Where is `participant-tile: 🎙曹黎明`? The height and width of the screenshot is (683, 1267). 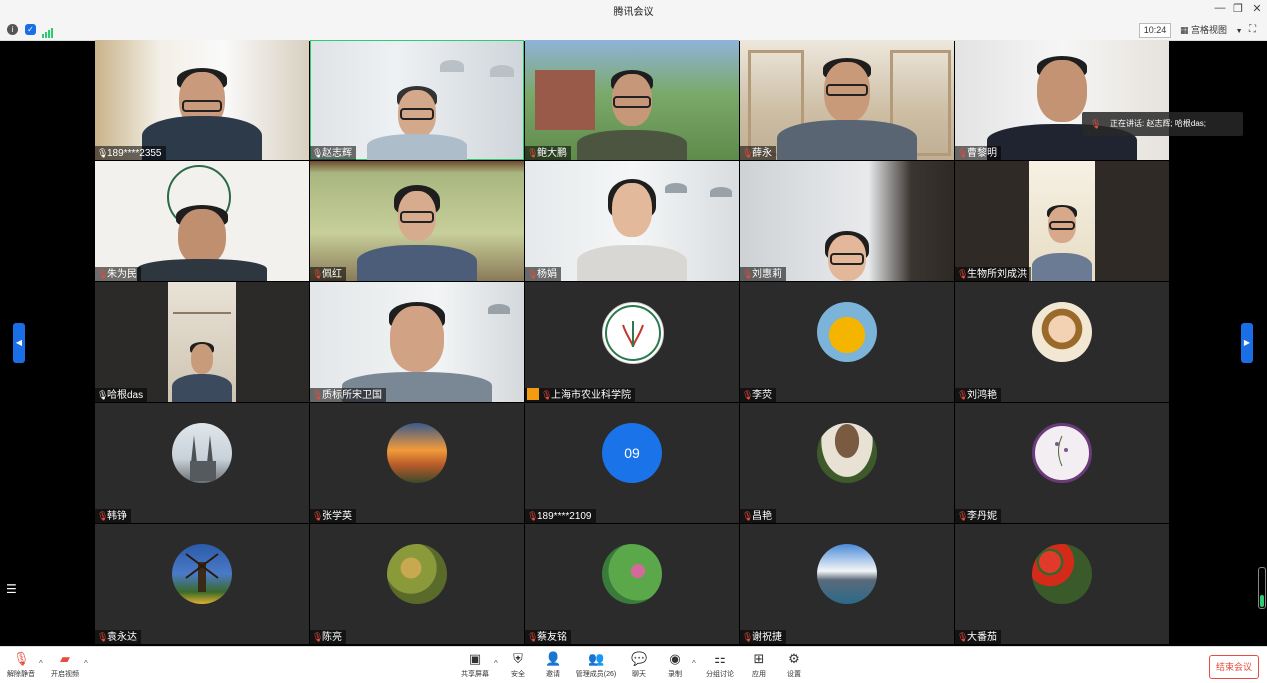 participant-tile: 🎙曹黎明 is located at coordinates (1062, 100).